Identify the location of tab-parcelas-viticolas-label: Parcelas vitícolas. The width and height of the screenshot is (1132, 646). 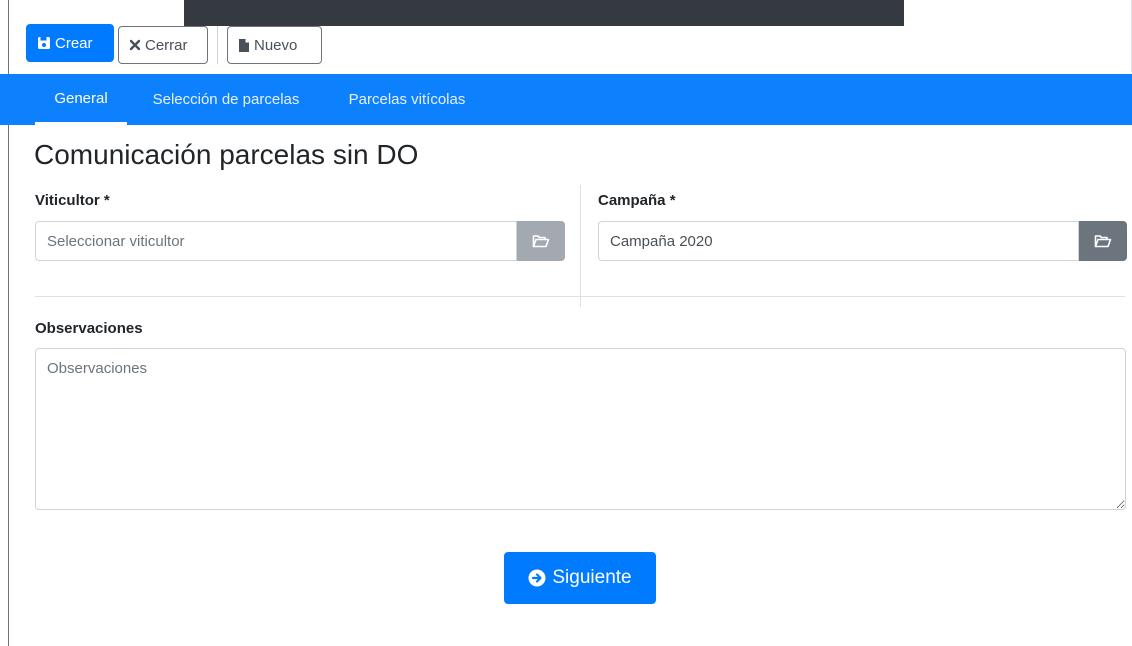
(407, 99).